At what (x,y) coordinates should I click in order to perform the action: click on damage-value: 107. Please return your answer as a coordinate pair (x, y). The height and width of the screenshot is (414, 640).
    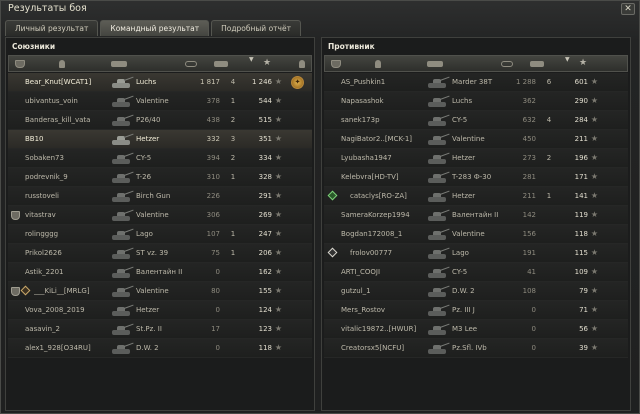
    Looking at the image, I should click on (213, 234).